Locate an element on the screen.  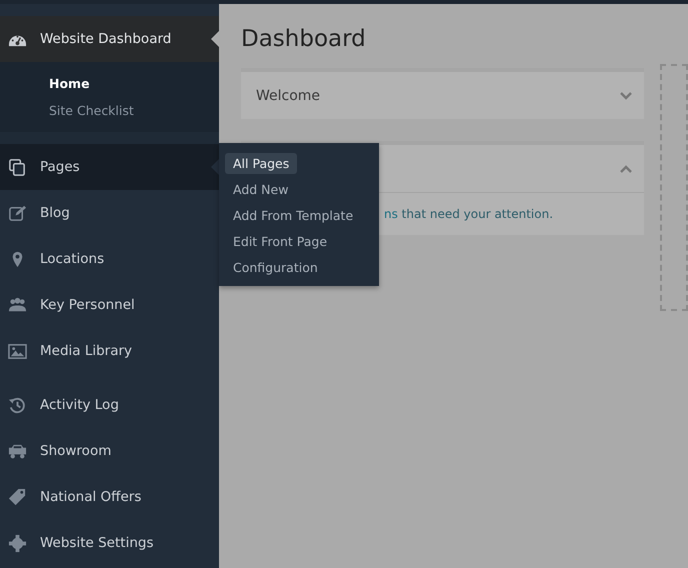
menu-item: All Pages is located at coordinates (261, 163).